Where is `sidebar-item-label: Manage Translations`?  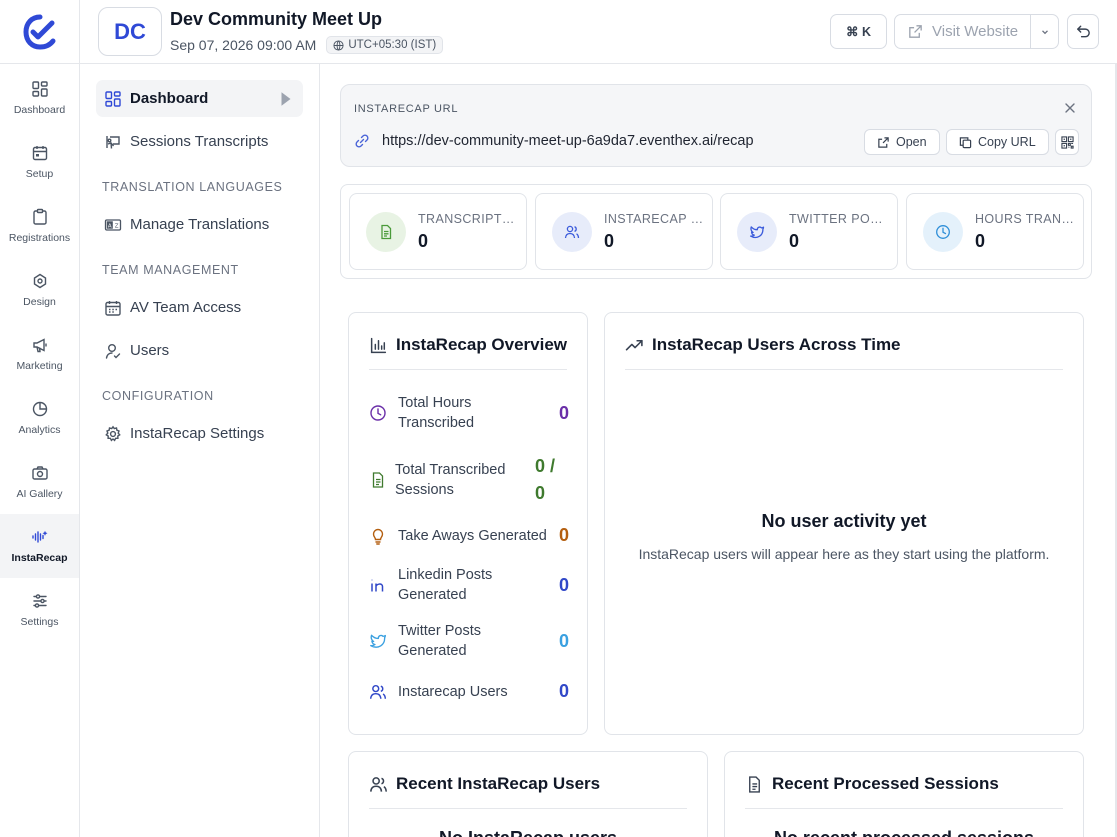
sidebar-item-label: Manage Translations is located at coordinates (200, 224).